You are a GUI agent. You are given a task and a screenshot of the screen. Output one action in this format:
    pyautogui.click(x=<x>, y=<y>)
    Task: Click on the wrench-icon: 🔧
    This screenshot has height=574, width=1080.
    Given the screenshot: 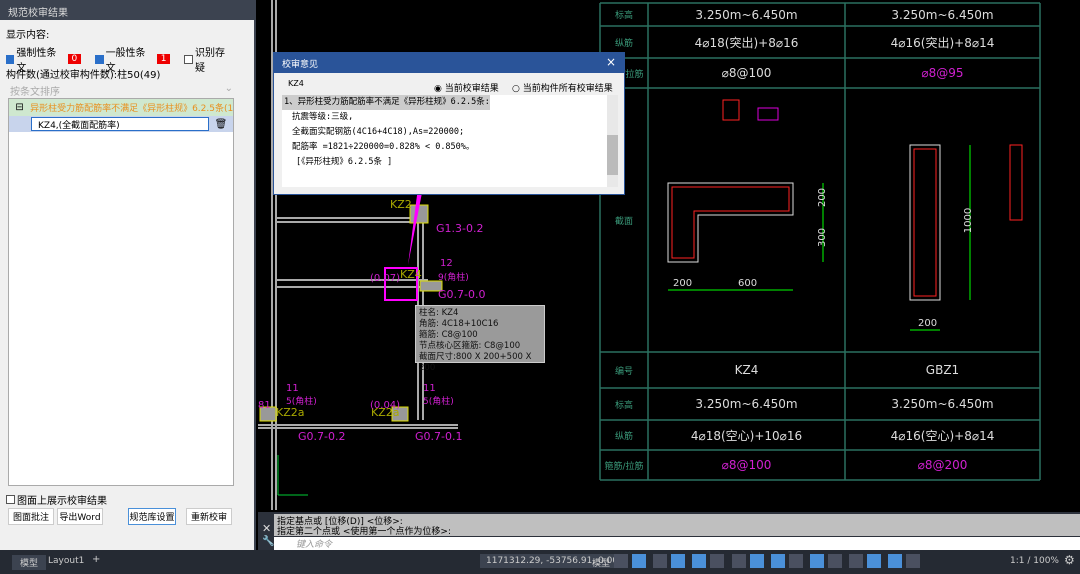 What is the action you would take?
    pyautogui.click(x=268, y=541)
    